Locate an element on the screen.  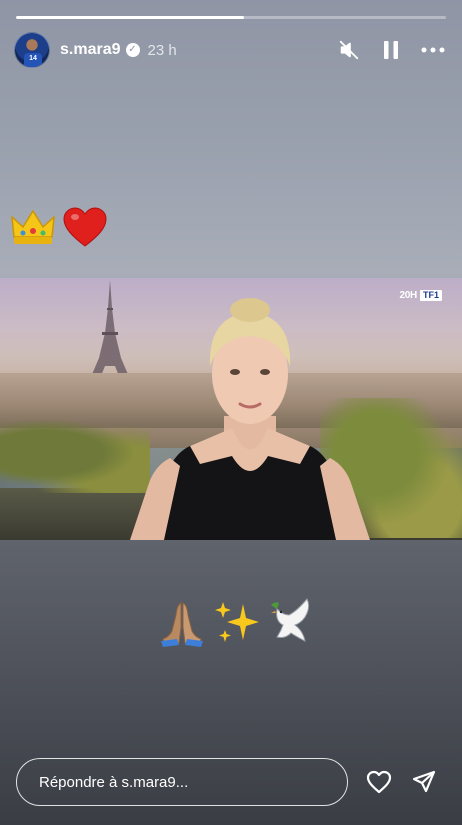
header-actions is located at coordinates (391, 50).